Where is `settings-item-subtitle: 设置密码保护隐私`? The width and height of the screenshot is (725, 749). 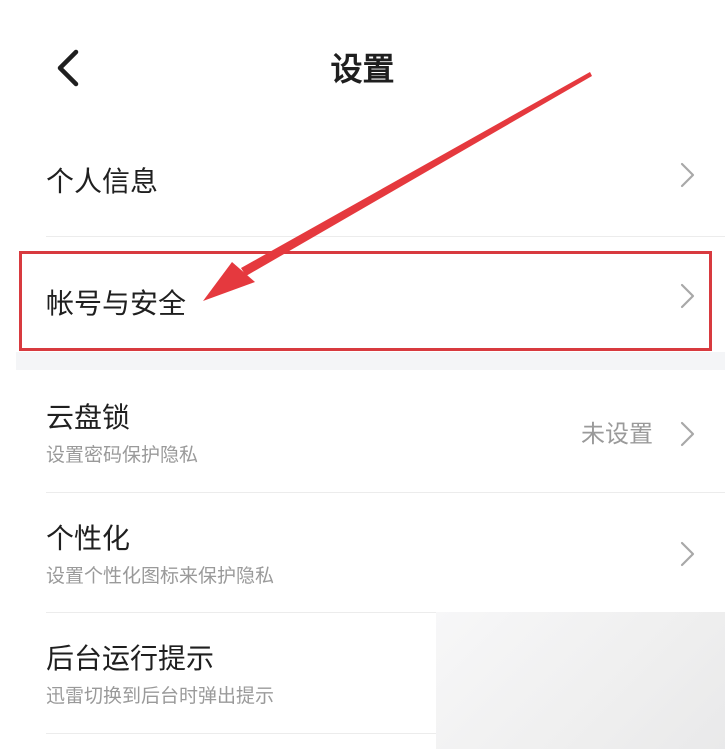
settings-item-subtitle: 设置密码保护隐私 is located at coordinates (122, 455).